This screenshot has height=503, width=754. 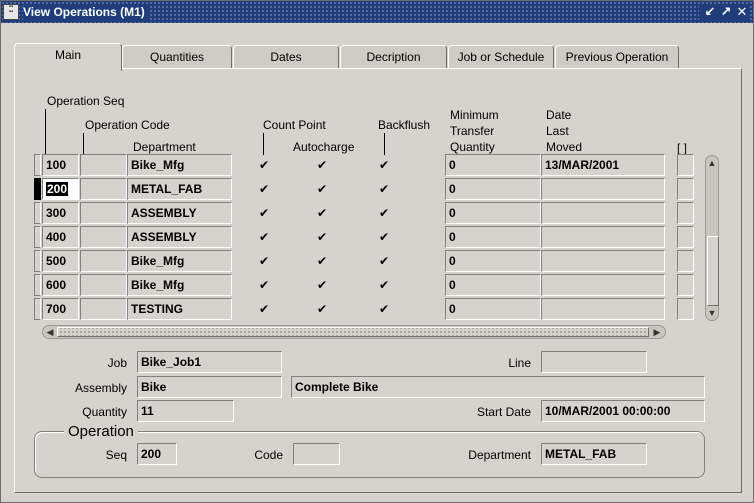 I want to click on operation-seq-cell: 300, so click(x=60, y=213).